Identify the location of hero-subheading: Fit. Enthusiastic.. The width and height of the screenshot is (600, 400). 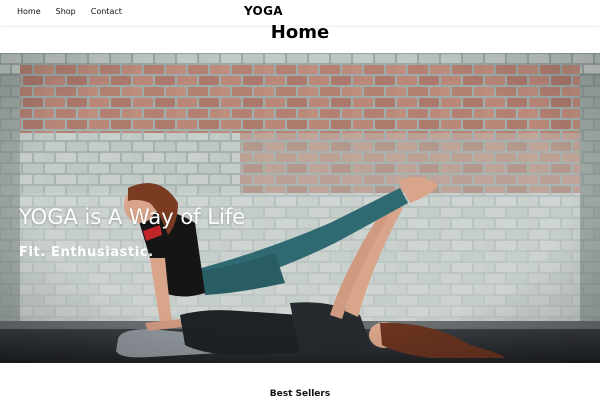
(86, 252).